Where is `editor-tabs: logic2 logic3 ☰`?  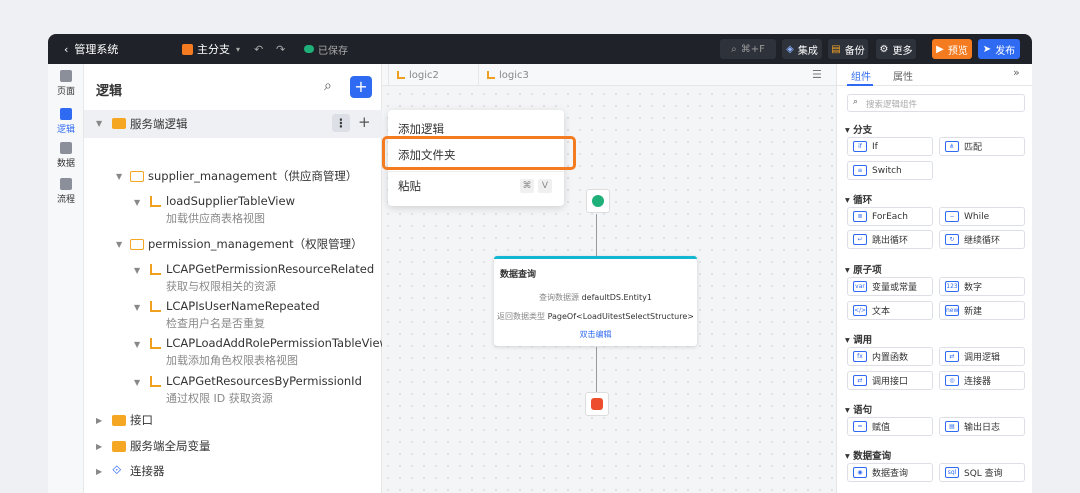 editor-tabs: logic2 logic3 ☰ is located at coordinates (609, 75).